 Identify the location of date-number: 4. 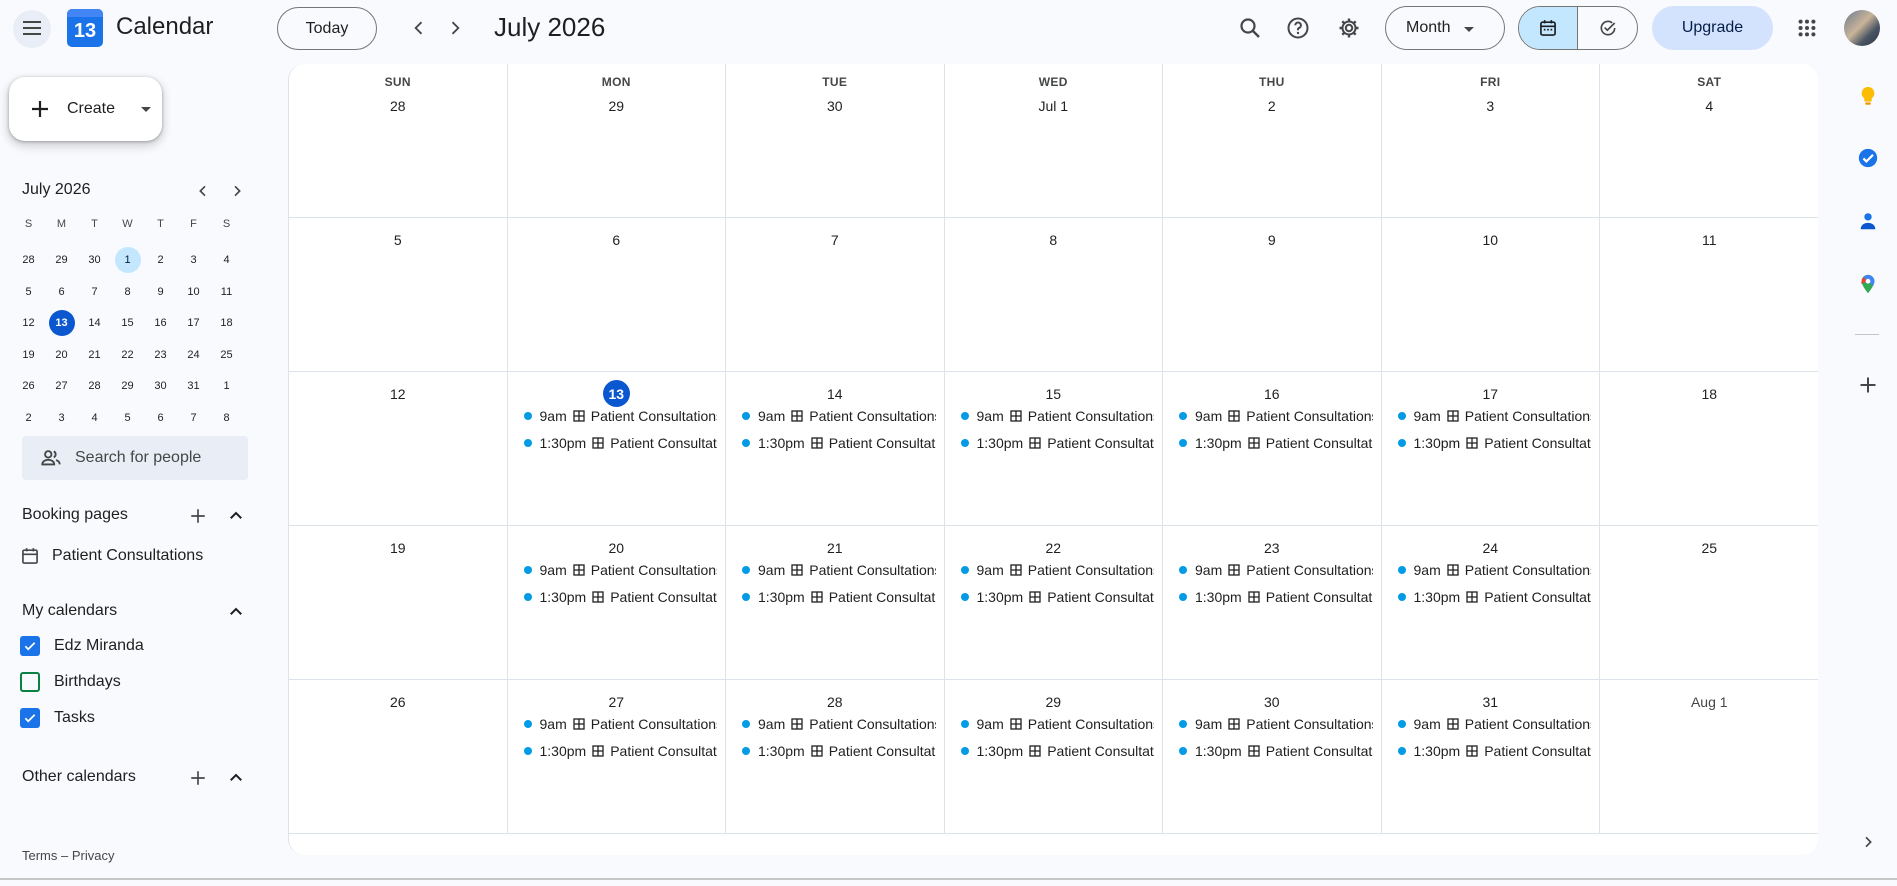
(1709, 105).